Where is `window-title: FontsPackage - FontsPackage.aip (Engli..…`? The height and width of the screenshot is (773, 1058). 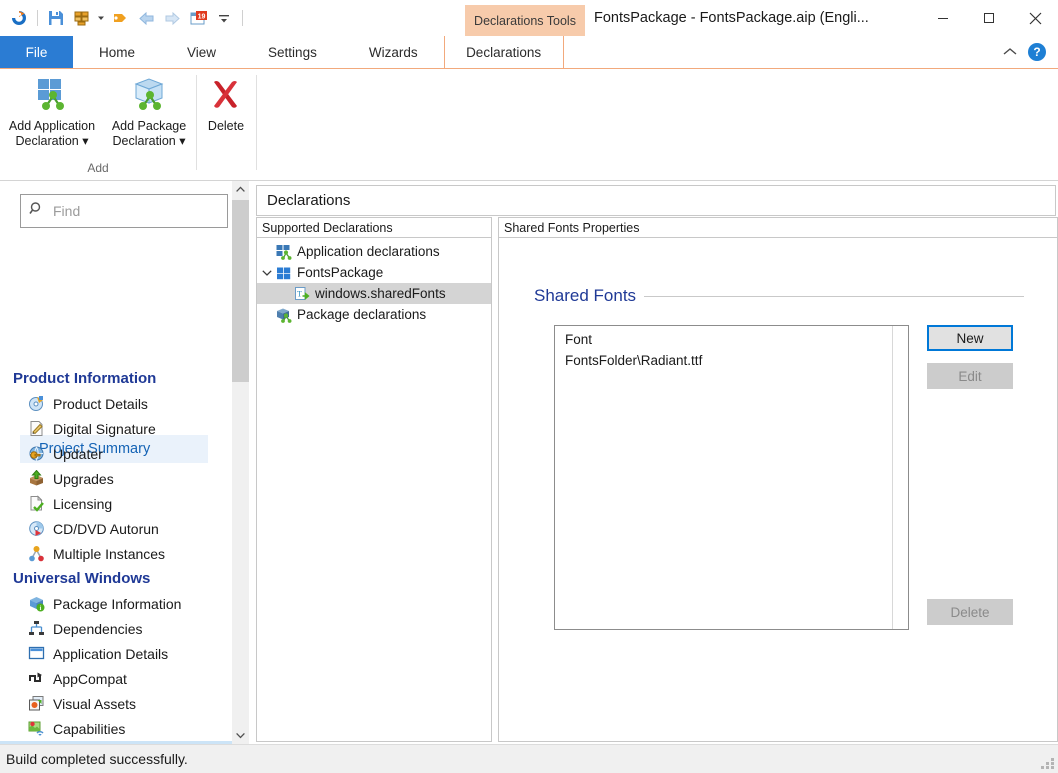
window-title: FontsPackage - FontsPackage.aip (Engli..… is located at coordinates (731, 18).